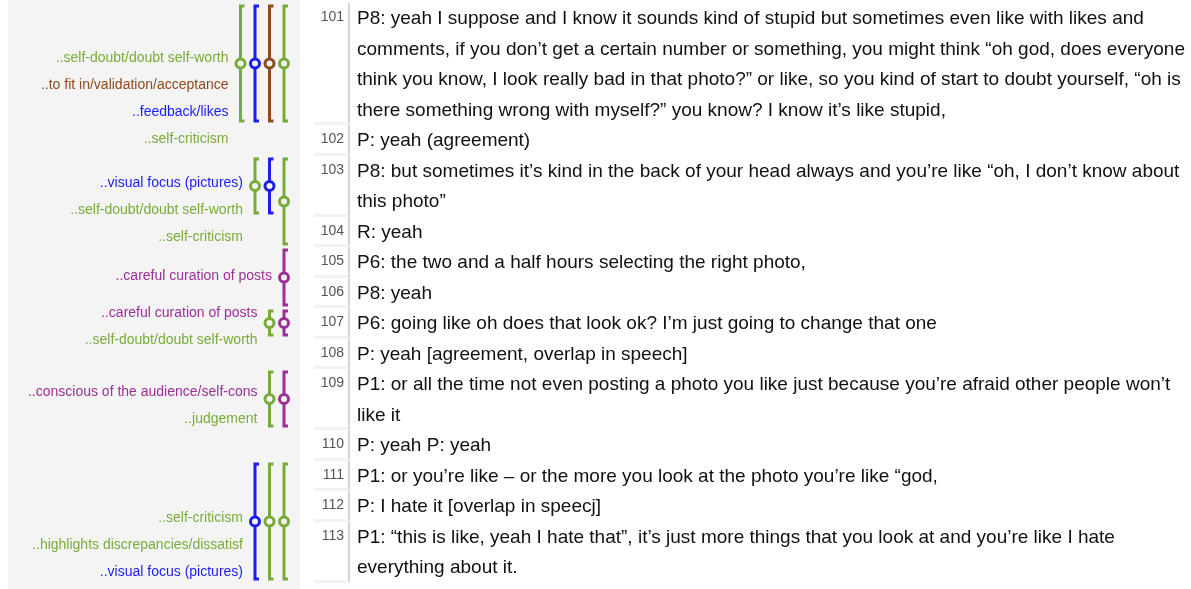 This screenshot has width=1191, height=589. I want to click on transcript-paragraph: P1: or you’re like – or the more you look at the photo you’re like “god,, so click(647, 475).